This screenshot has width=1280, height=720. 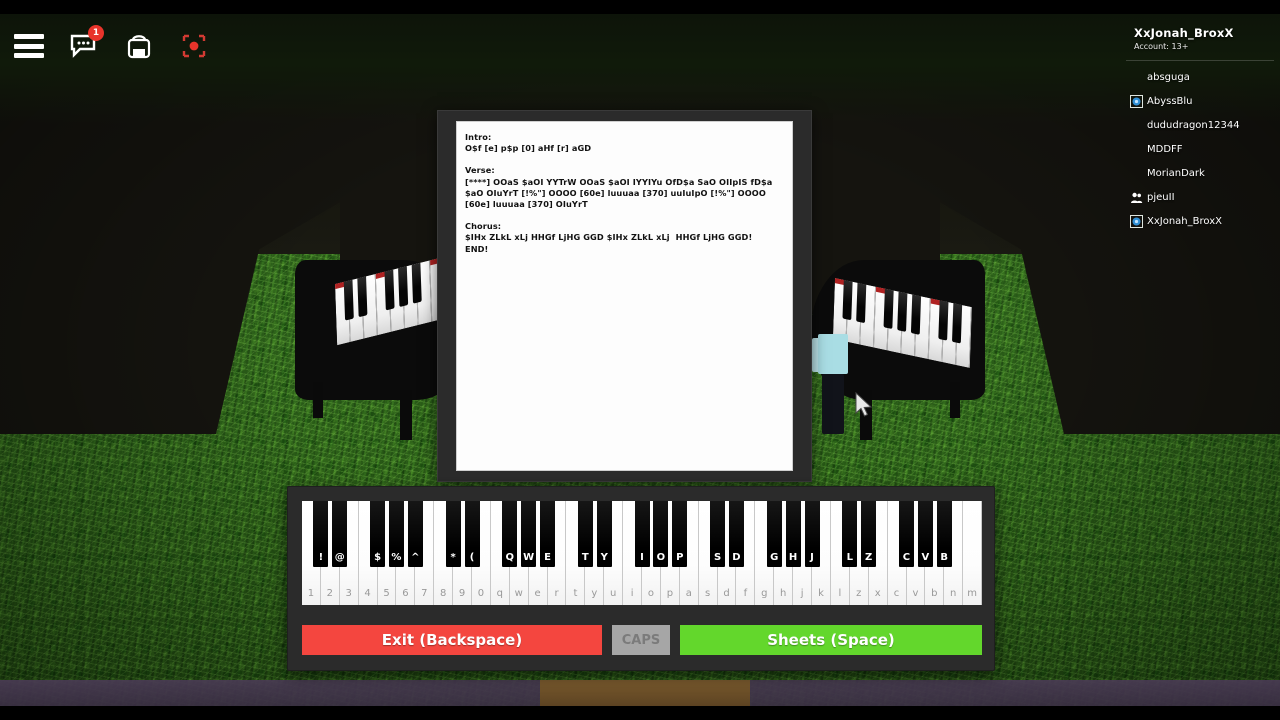 I want to click on record-button, so click(x=193, y=46).